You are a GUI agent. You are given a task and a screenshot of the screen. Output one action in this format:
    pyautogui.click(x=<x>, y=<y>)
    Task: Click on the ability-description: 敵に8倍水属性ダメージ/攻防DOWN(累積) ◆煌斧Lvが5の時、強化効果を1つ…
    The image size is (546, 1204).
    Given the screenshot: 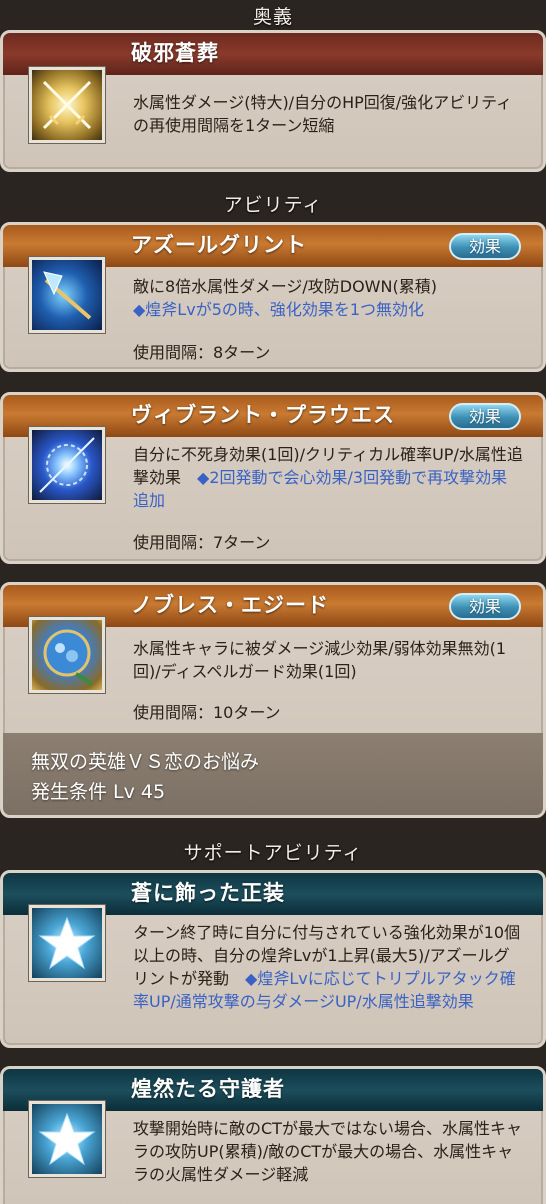 What is the action you would take?
    pyautogui.click(x=285, y=298)
    